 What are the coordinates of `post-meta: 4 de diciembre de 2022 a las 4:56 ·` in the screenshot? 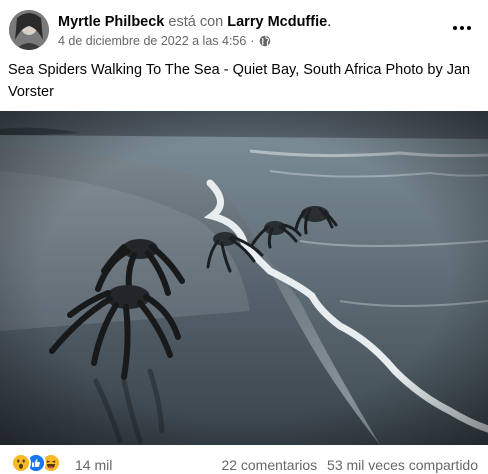 It's located at (164, 41).